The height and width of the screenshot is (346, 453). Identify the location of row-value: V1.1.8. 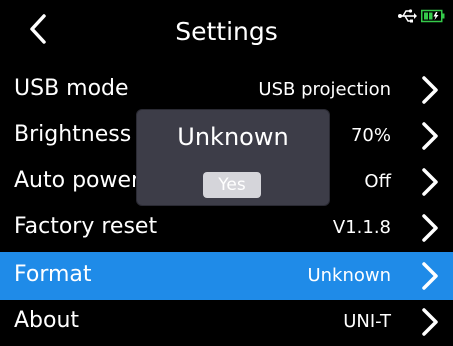
(361, 227).